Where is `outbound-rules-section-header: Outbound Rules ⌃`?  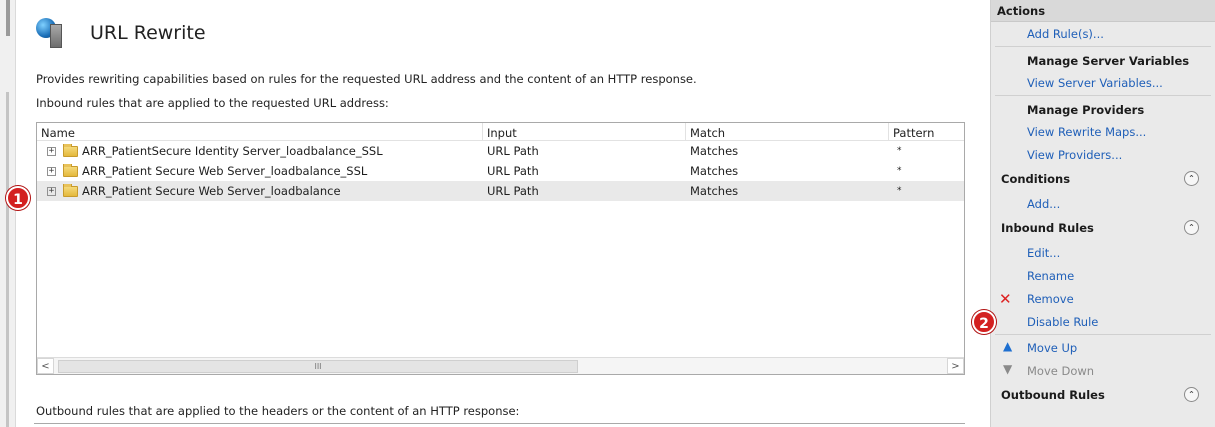 outbound-rules-section-header: Outbound Rules ⌃ is located at coordinates (1103, 395).